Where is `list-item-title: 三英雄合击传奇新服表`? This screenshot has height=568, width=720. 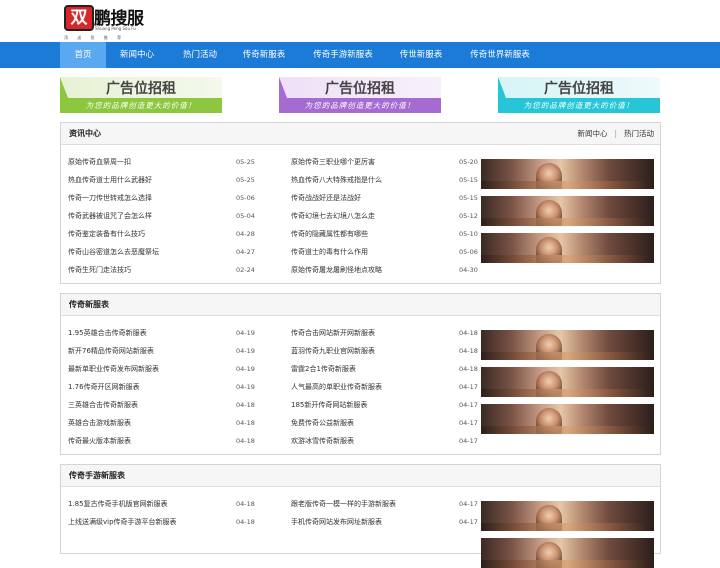 list-item-title: 三英雄合击传奇新服表 is located at coordinates (103, 405).